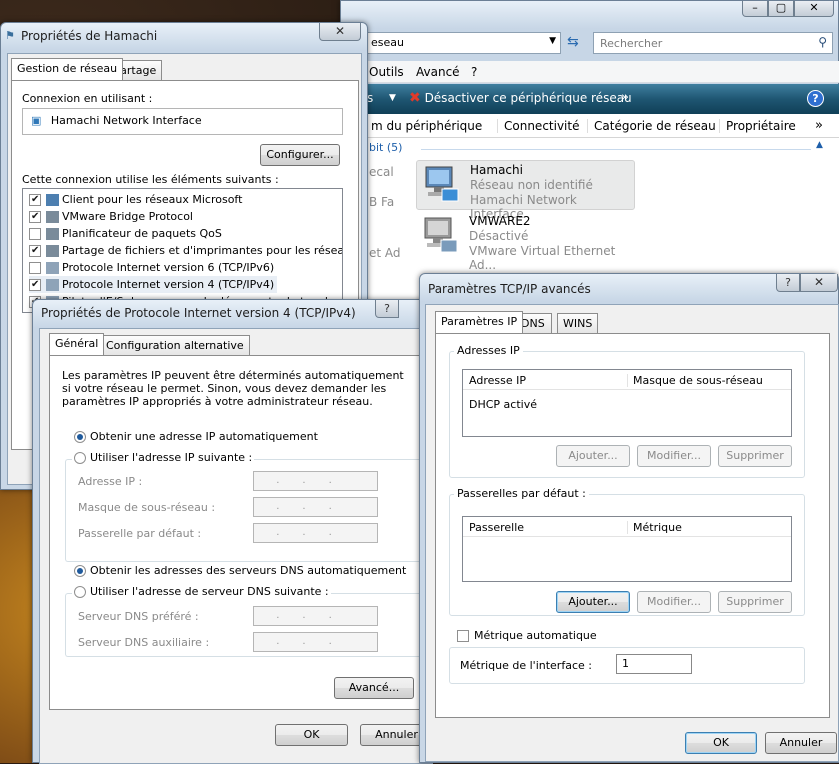  Describe the element at coordinates (153, 284) in the screenshot. I see `component-item-selected: Protocole Internet version 4 (TCP/IPv4)` at that location.